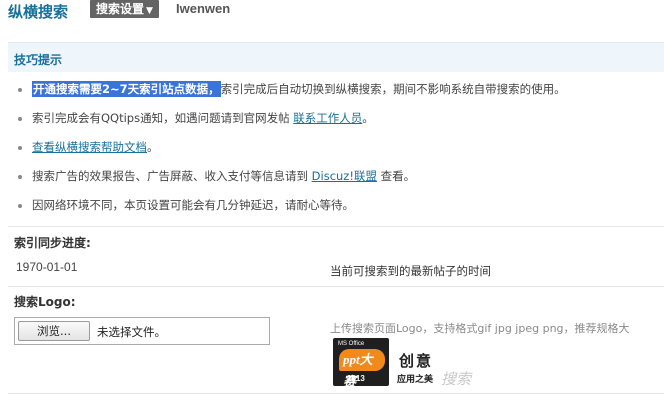 The height and width of the screenshot is (403, 664). I want to click on caret-down-icon: ▼, so click(149, 11).